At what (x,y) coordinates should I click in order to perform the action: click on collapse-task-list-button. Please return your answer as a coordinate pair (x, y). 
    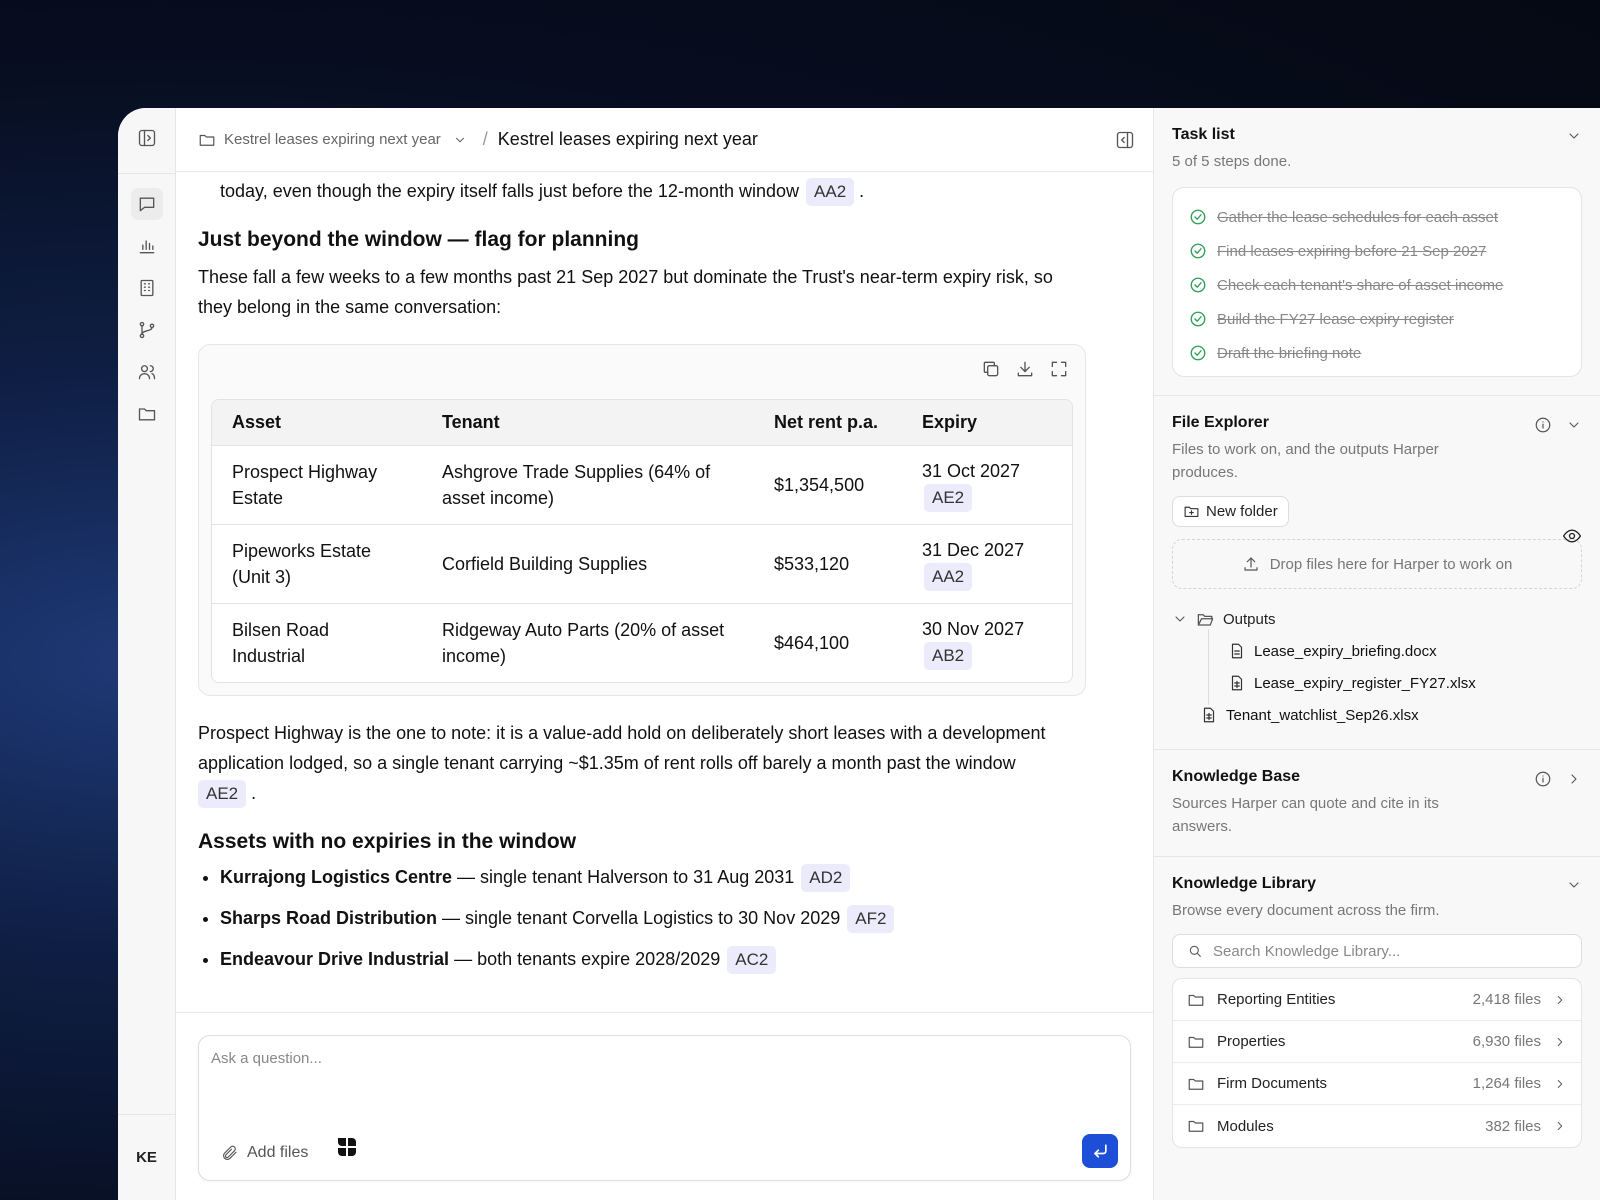
    Looking at the image, I should click on (1574, 138).